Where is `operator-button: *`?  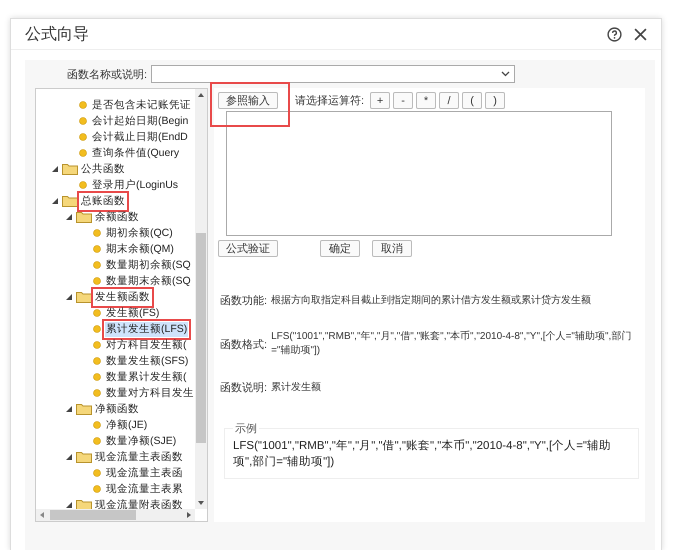 operator-button: * is located at coordinates (426, 100).